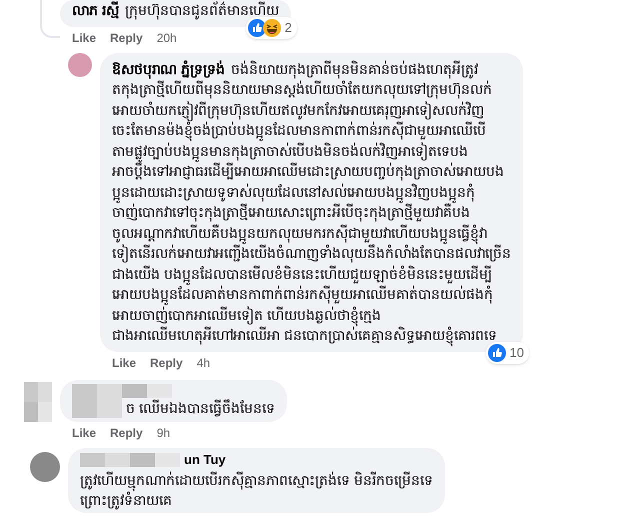  What do you see at coordinates (168, 68) in the screenshot?
I see `author-name: ឱសថបុរាណ ភ្នំទ្រទ្រង់` at bounding box center [168, 68].